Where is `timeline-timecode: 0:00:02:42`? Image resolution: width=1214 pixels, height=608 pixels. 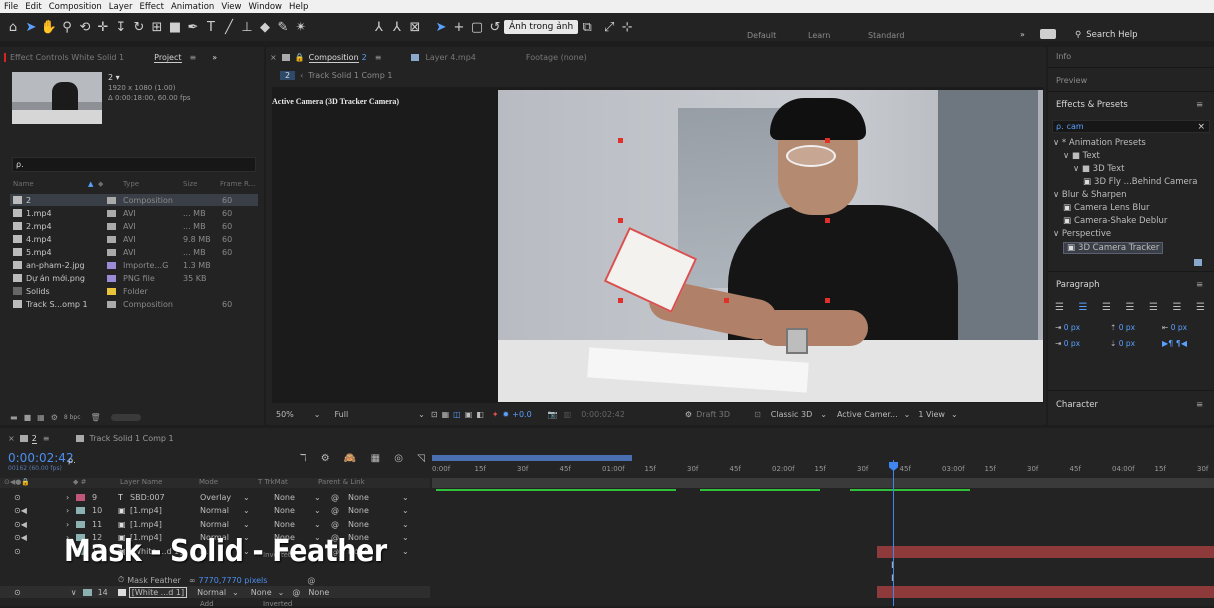
timeline-timecode: 0:00:02:42 is located at coordinates (41, 458).